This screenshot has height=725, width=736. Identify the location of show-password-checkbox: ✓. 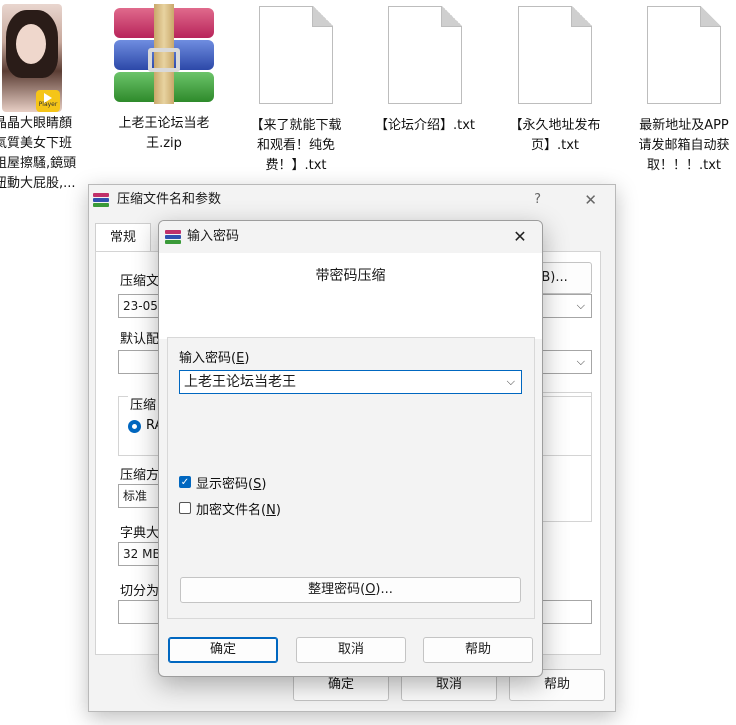
(185, 482).